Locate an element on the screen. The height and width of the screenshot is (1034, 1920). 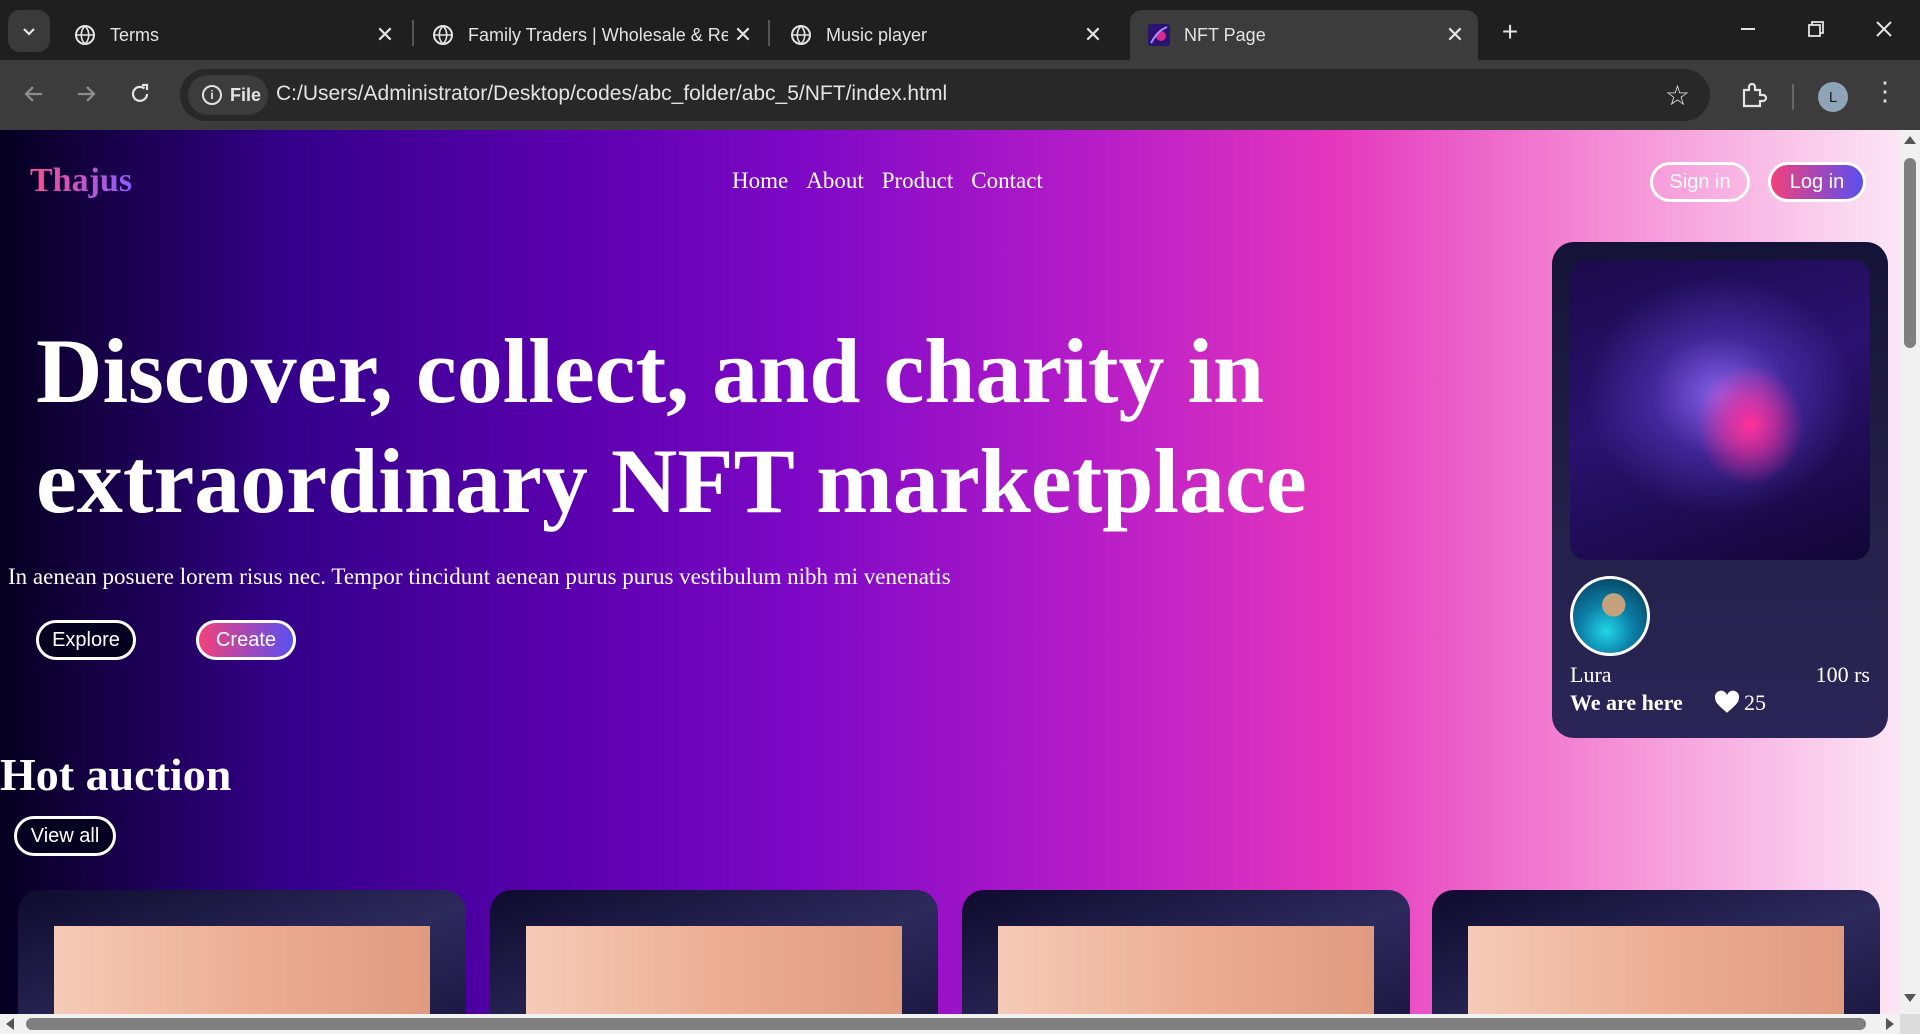
nft-tagline: We are here is located at coordinates (1626, 702).